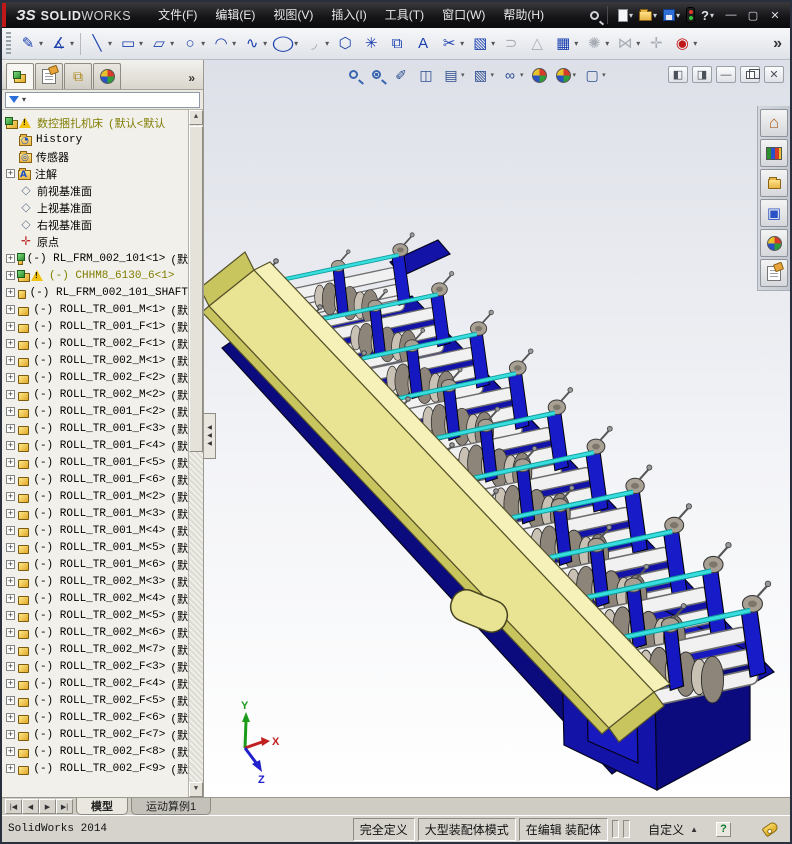 Image resolution: width=792 pixels, height=844 pixels. I want to click on ellipse-button: ◯ ▾, so click(285, 44).